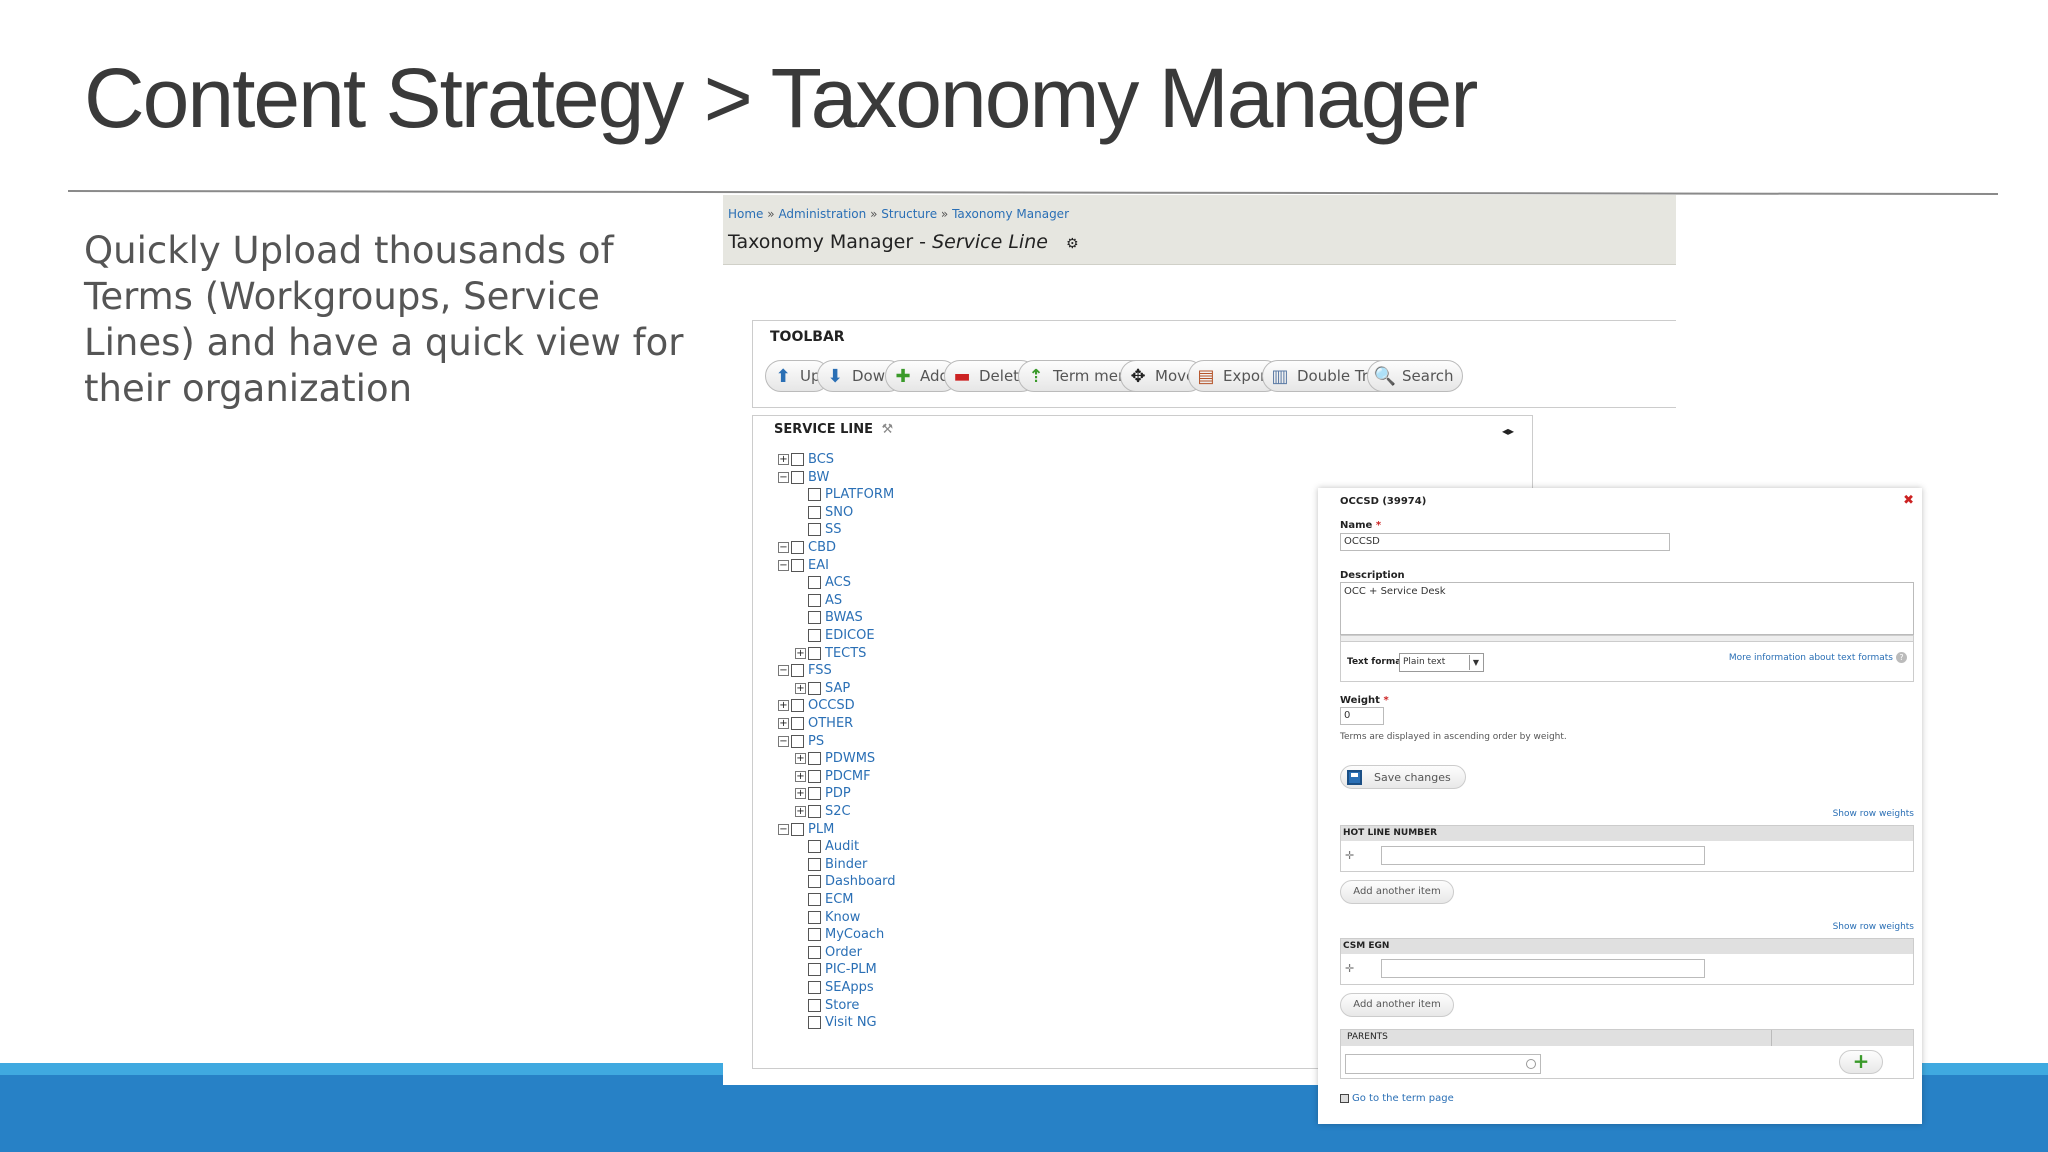 Image resolution: width=2048 pixels, height=1152 pixels. I want to click on tree-item: − PS, so click(801, 741).